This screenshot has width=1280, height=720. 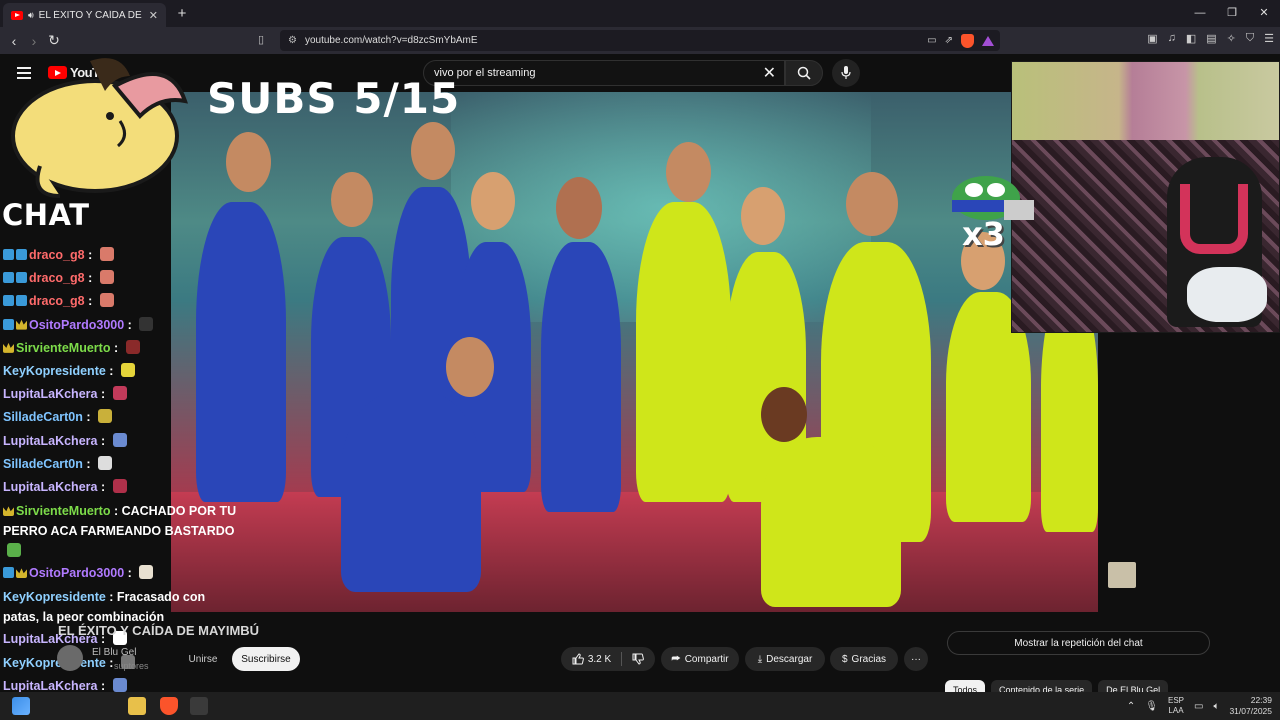 I want to click on keyboard-layout: LAA, so click(x=1176, y=710).